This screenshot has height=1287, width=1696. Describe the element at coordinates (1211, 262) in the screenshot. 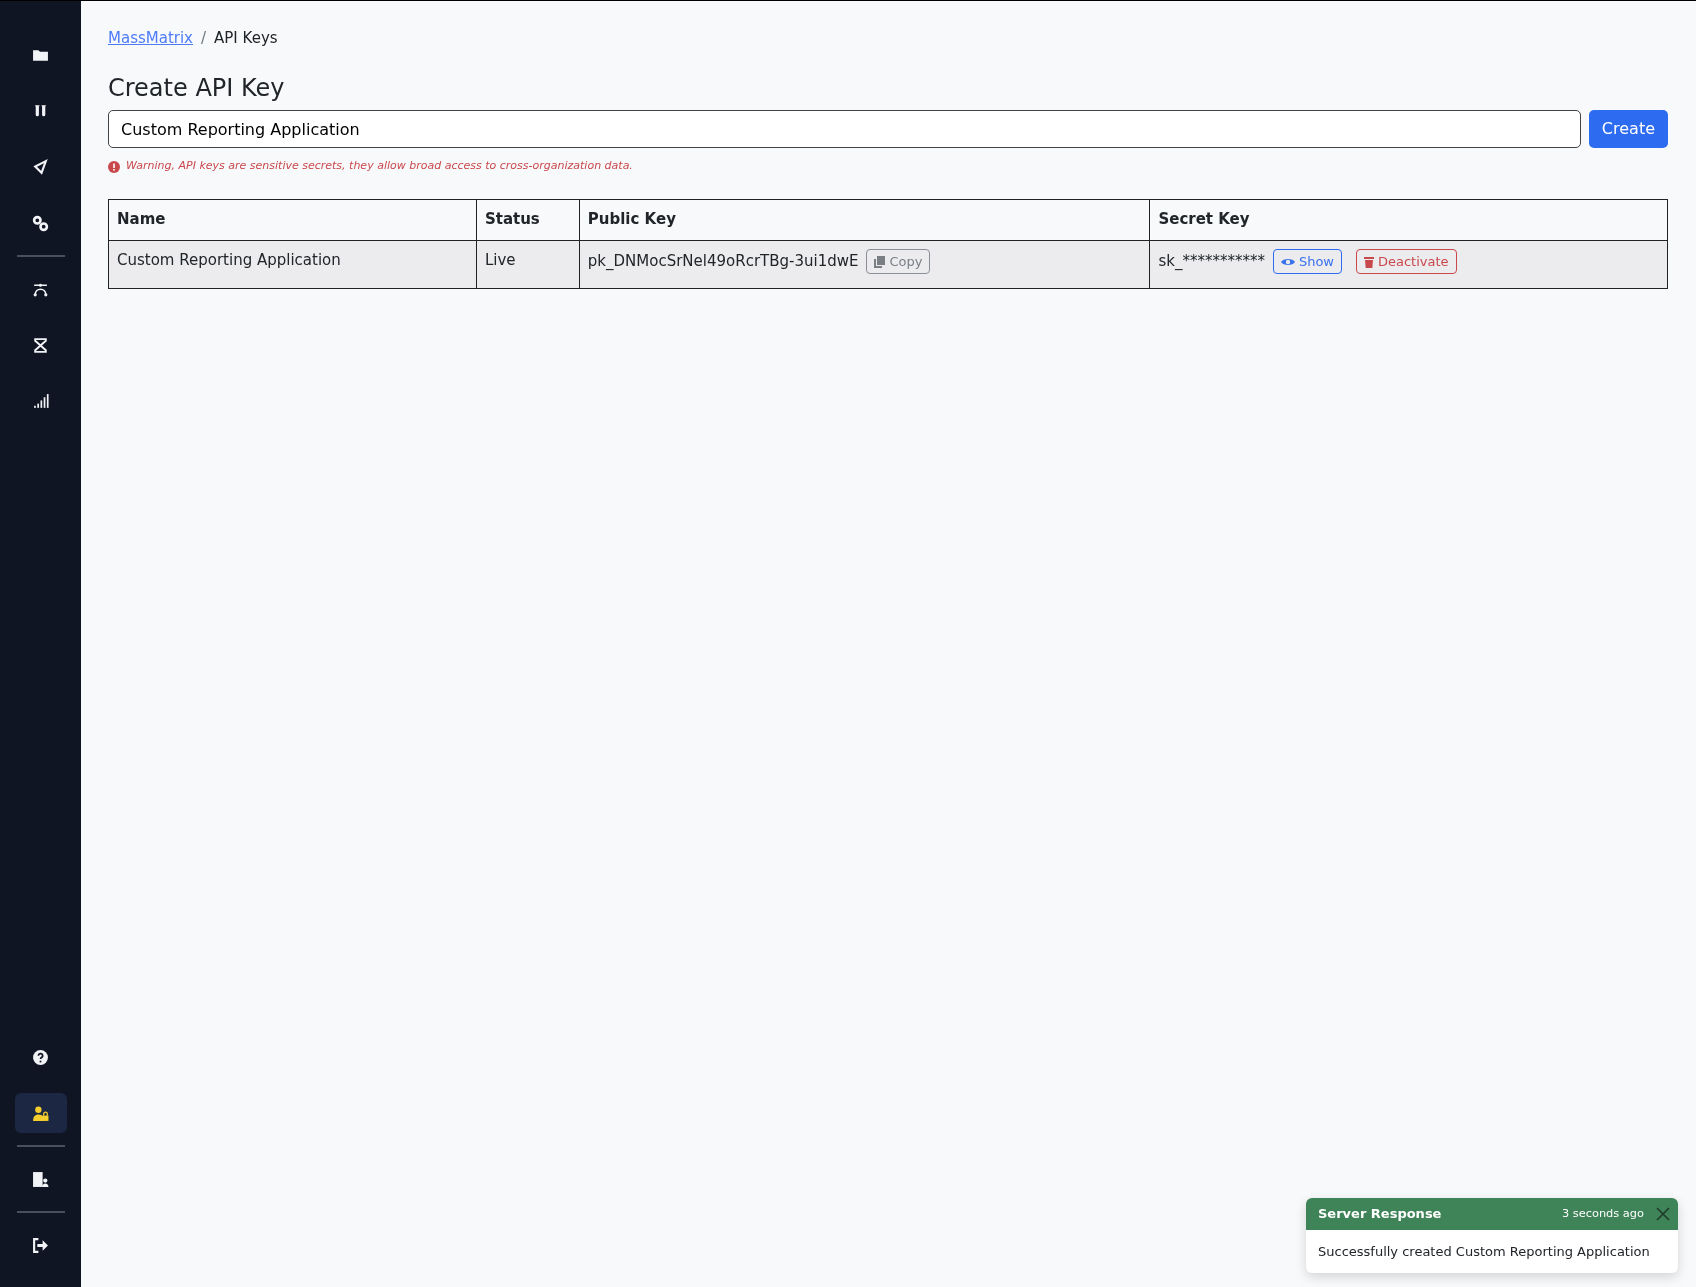

I see `secret-key-text: sk_***********` at that location.